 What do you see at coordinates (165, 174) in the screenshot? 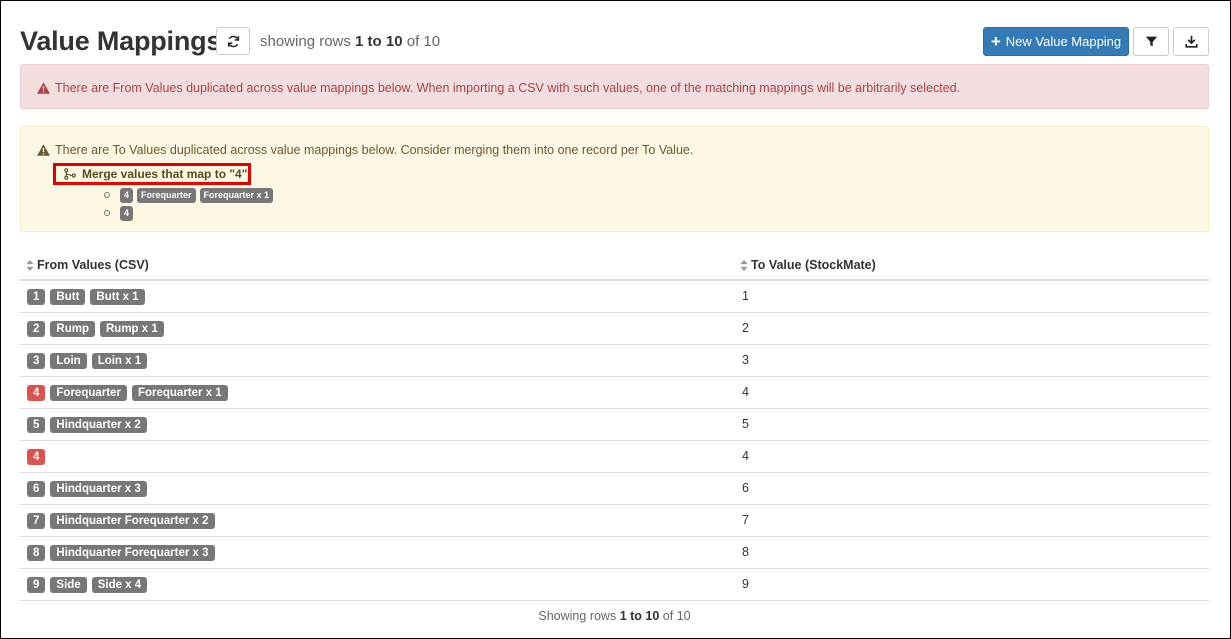
I see `merge-link-label: Merge values that map to "4"` at bounding box center [165, 174].